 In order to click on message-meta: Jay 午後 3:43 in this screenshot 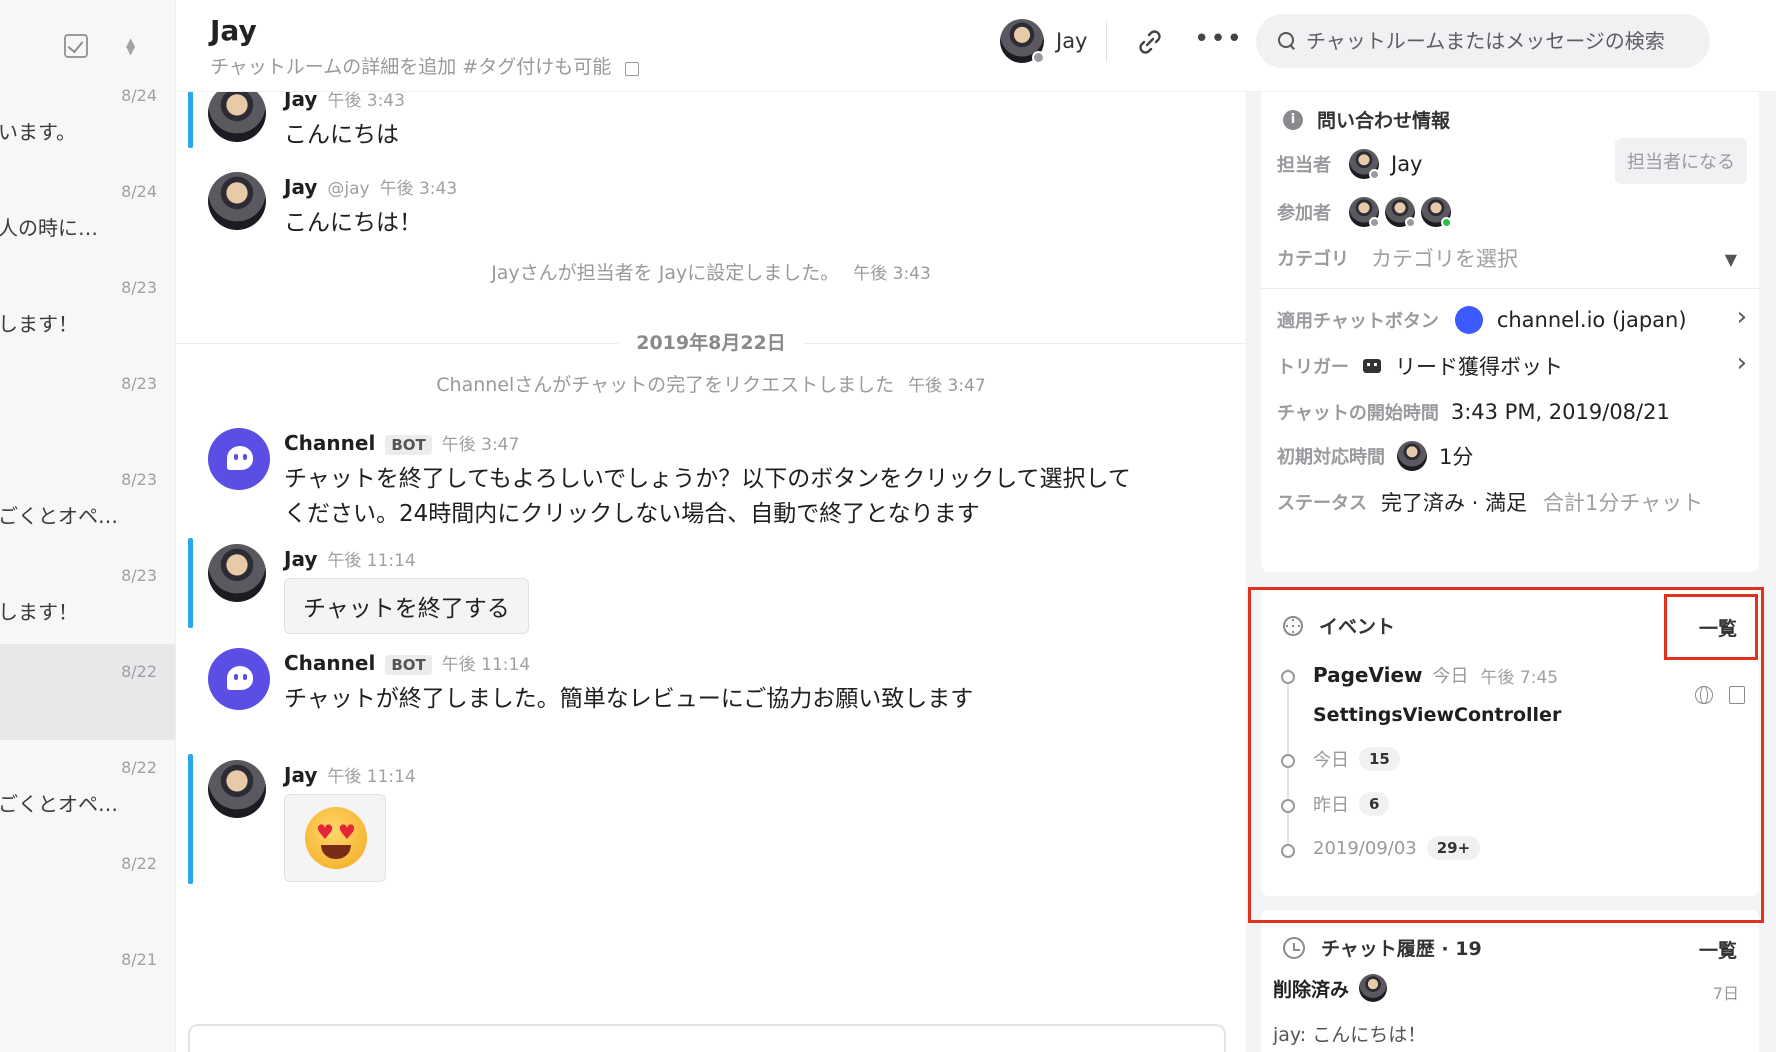, I will do `click(344, 101)`.